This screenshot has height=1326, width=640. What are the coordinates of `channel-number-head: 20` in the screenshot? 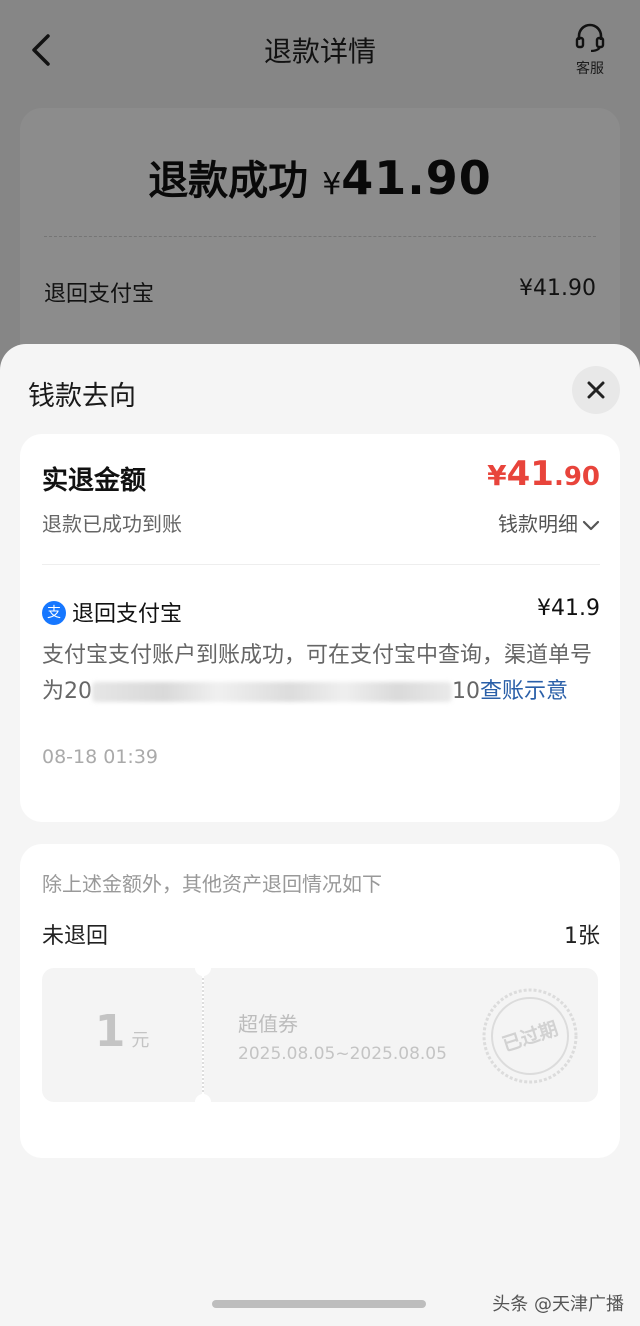 It's located at (78, 691).